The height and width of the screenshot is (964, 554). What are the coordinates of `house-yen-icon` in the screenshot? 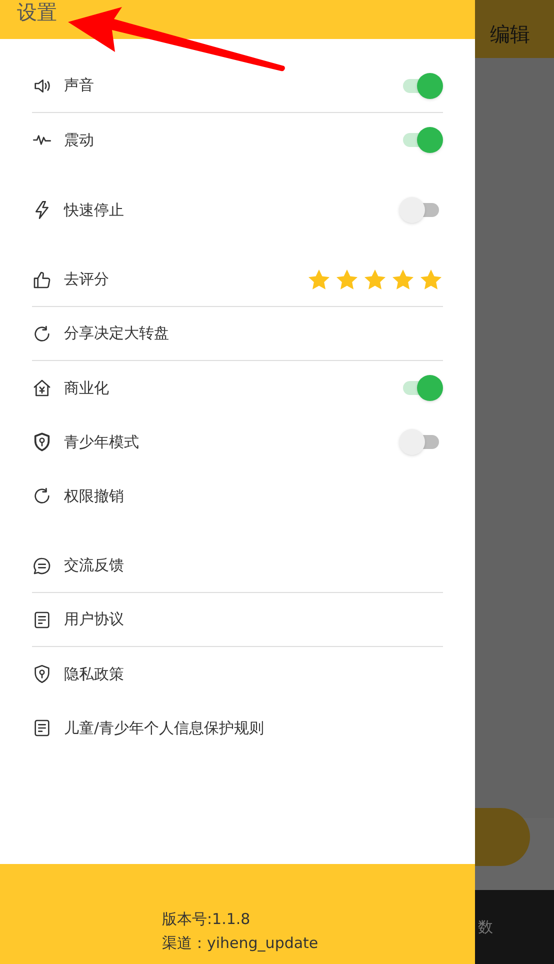 It's located at (42, 388).